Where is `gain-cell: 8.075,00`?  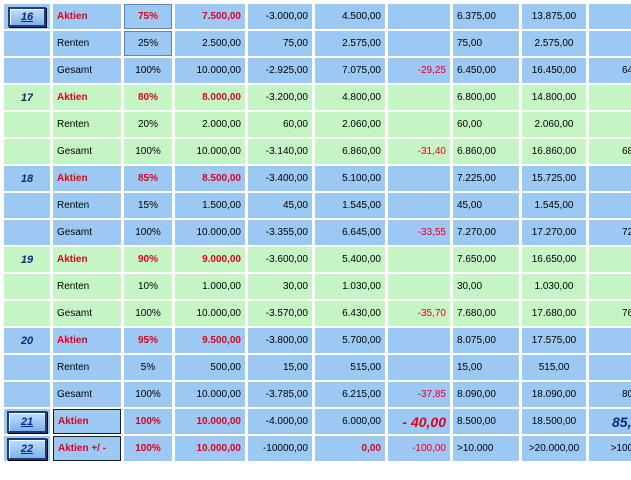
gain-cell: 8.075,00 is located at coordinates (486, 340).